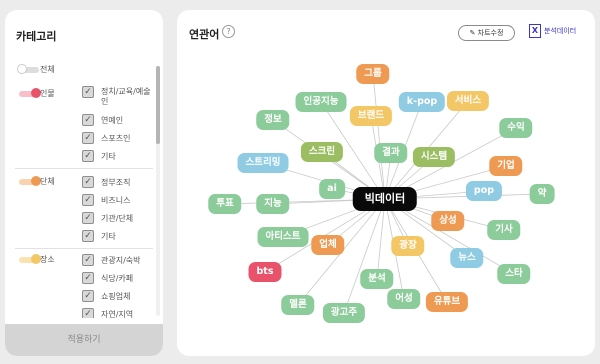 The width and height of the screenshot is (600, 364). Describe the element at coordinates (116, 138) in the screenshot. I see `item-label: 스포츠인` at that location.